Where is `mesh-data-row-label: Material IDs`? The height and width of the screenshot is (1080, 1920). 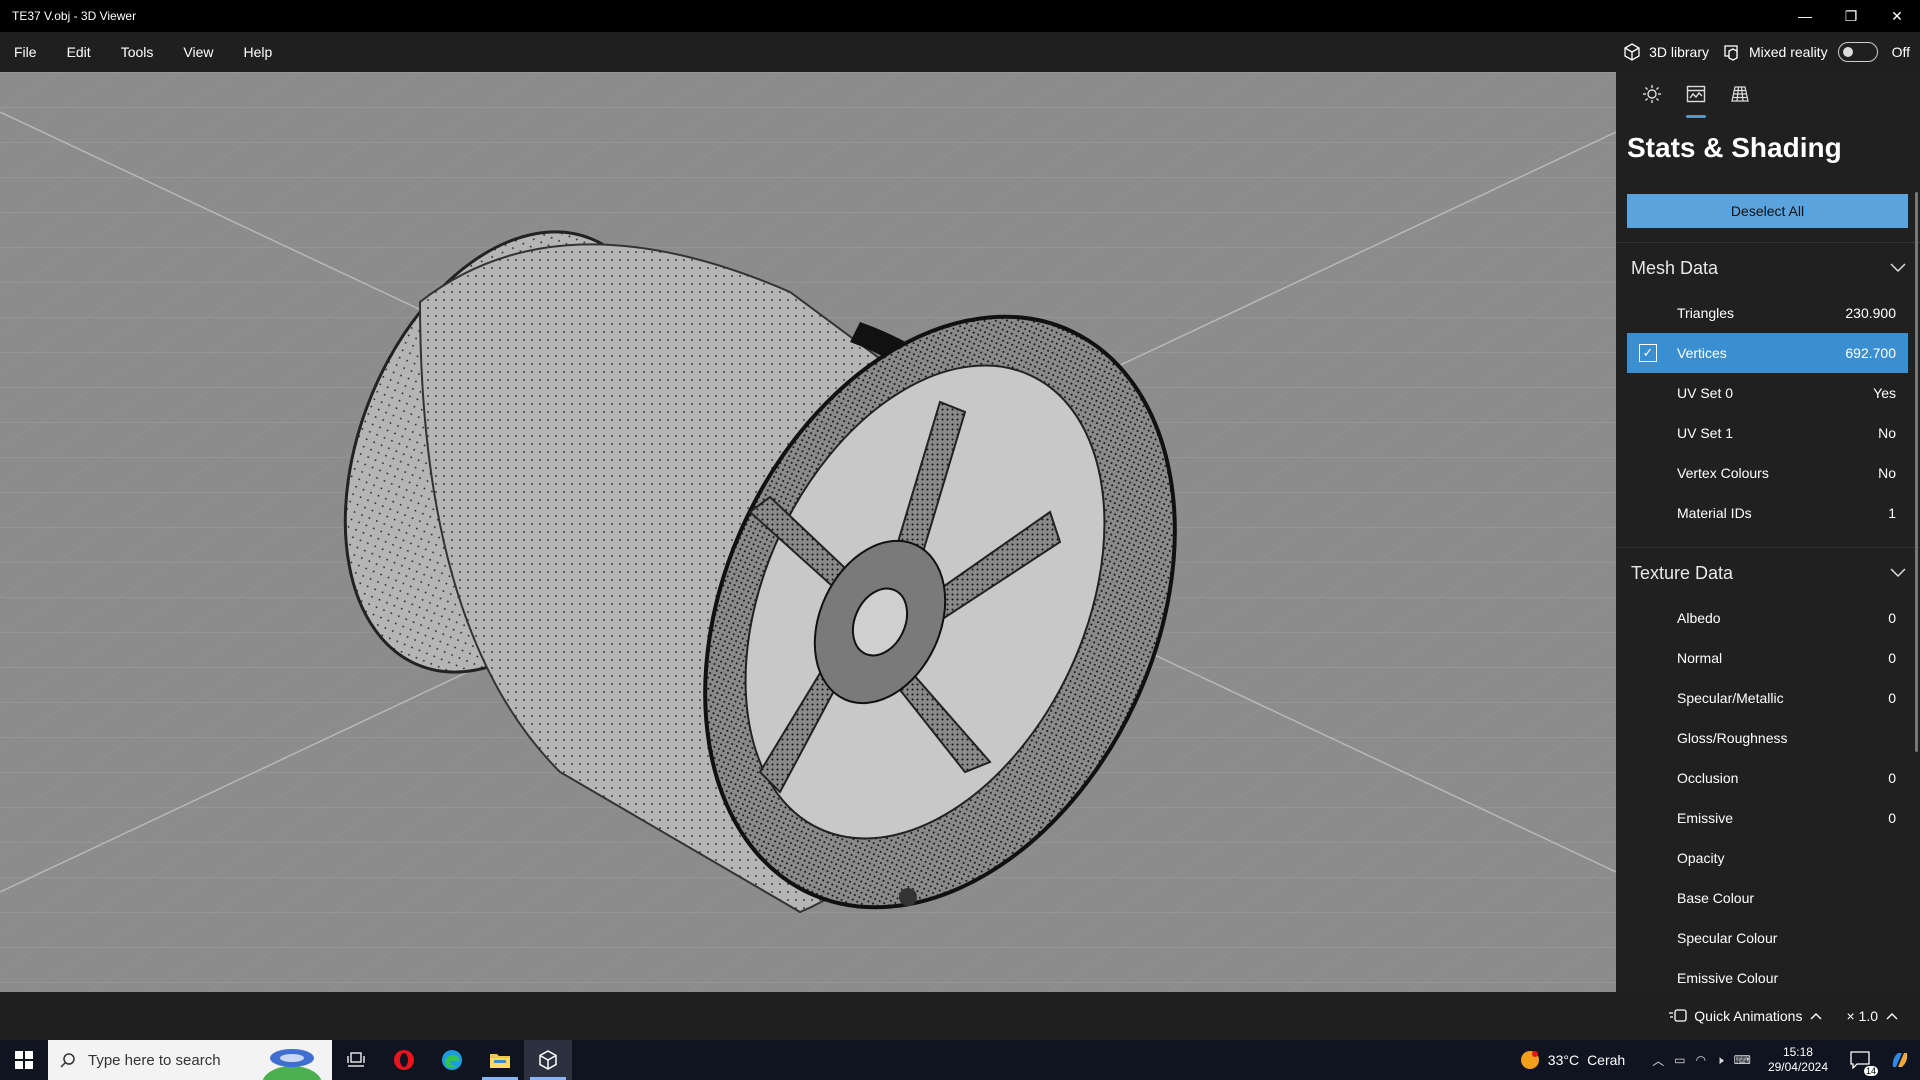 mesh-data-row-label: Material IDs is located at coordinates (1714, 513).